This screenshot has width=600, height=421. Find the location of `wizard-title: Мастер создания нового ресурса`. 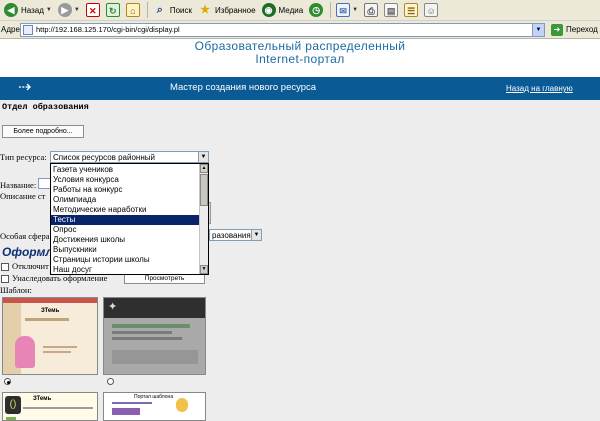

wizard-title: Мастер создания нового ресурса is located at coordinates (243, 87).